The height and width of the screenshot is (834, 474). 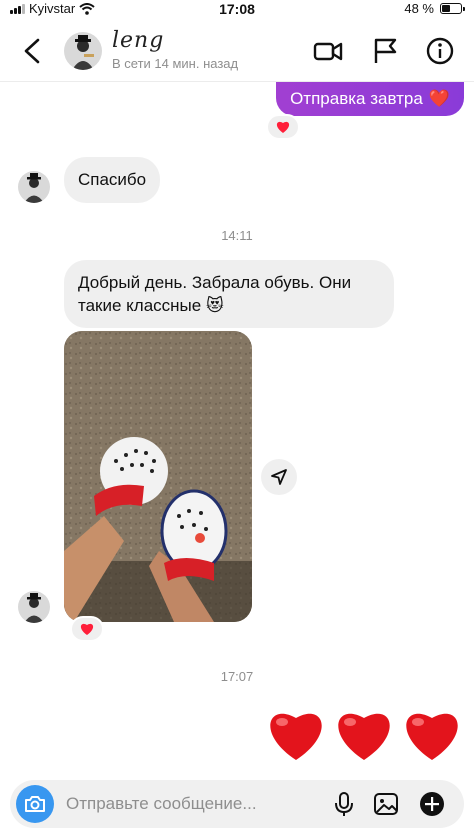 What do you see at coordinates (432, 804) in the screenshot?
I see `add-icon` at bounding box center [432, 804].